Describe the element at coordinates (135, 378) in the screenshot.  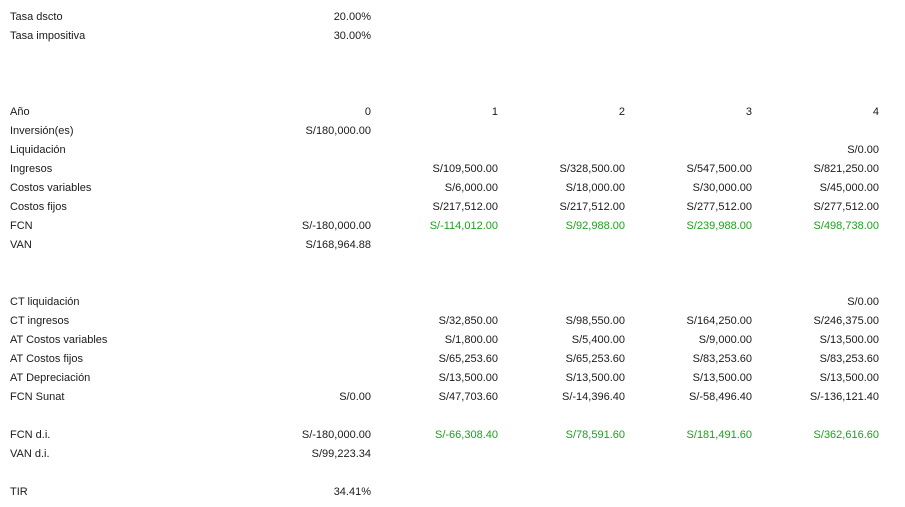
I see `at-depreciacion-label: AT Depreciación` at that location.